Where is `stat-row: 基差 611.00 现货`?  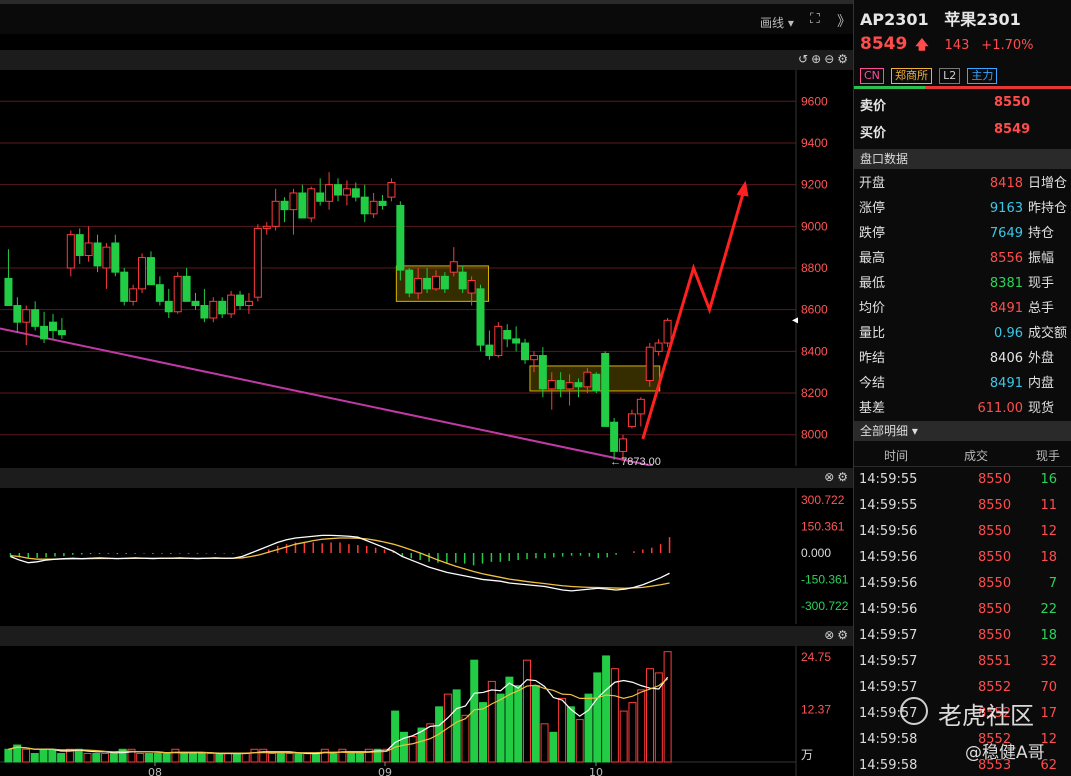 stat-row: 基差 611.00 现货 is located at coordinates (962, 408).